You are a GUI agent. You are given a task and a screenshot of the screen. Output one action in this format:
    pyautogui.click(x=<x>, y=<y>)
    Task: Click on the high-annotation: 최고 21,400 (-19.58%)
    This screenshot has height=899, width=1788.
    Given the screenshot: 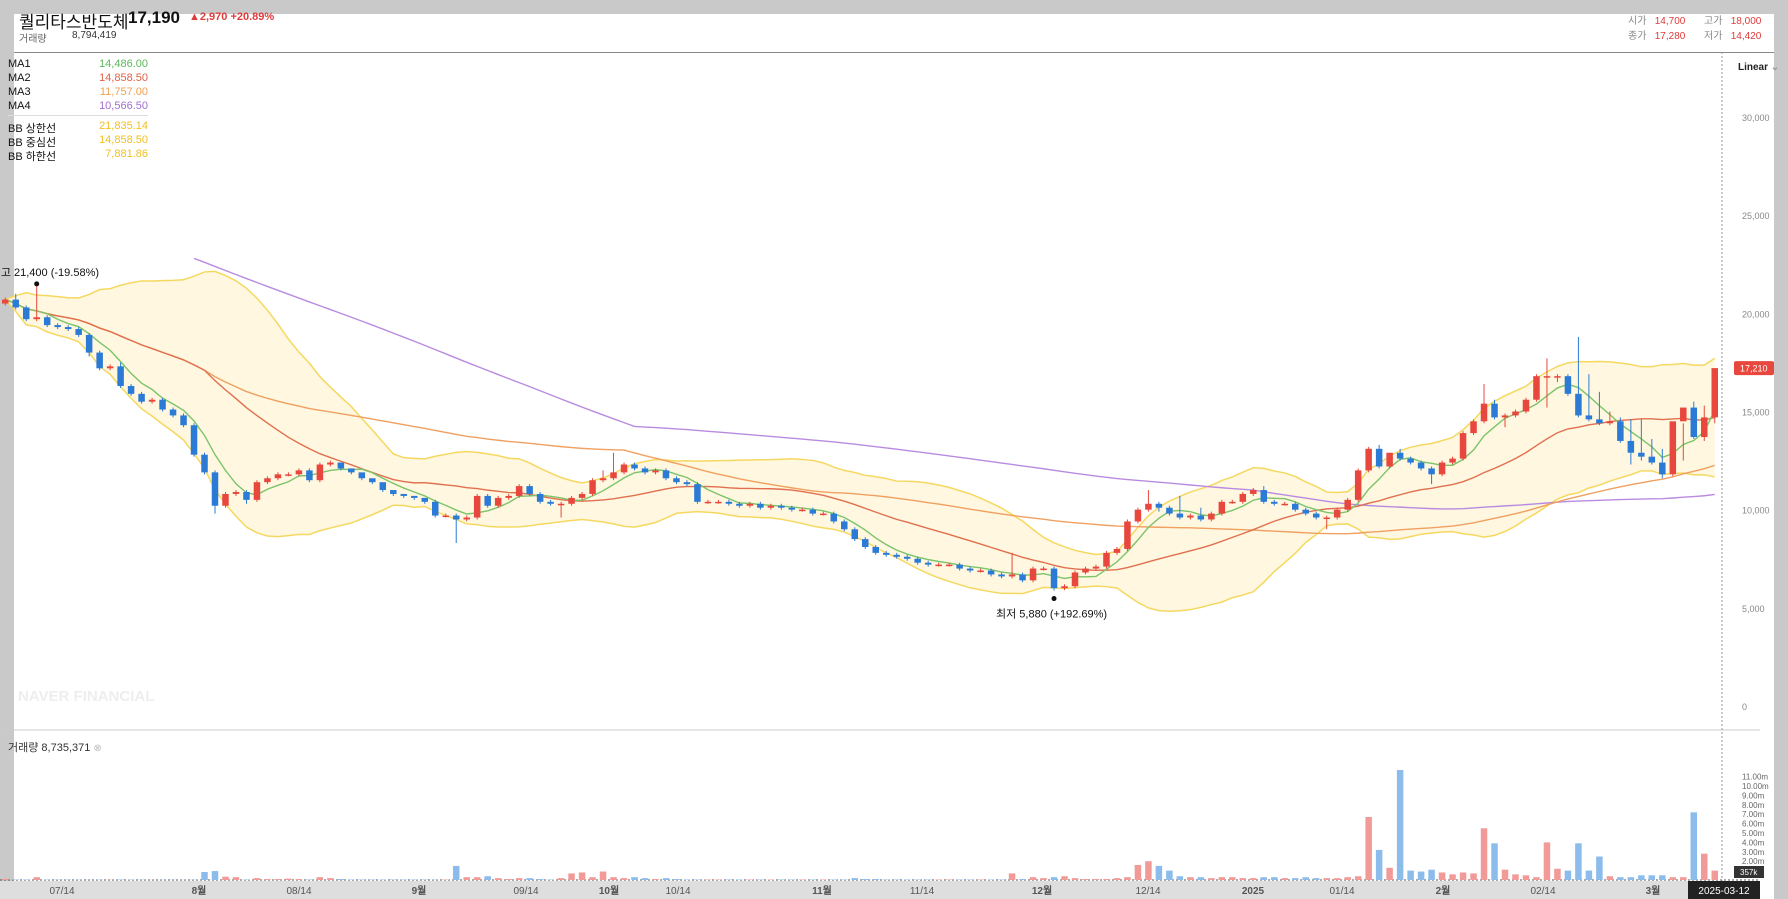 What is the action you would take?
    pyautogui.click(x=49, y=272)
    